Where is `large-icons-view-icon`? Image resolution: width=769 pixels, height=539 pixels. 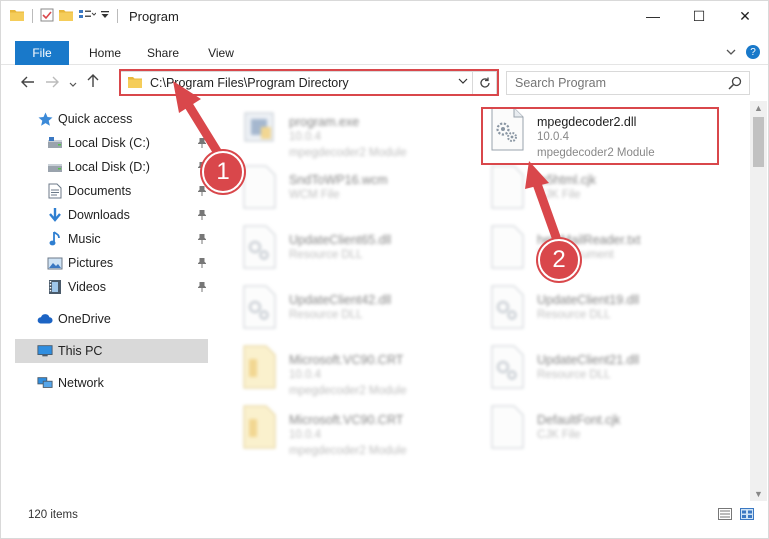
large-icons-view-icon is located at coordinates (747, 515).